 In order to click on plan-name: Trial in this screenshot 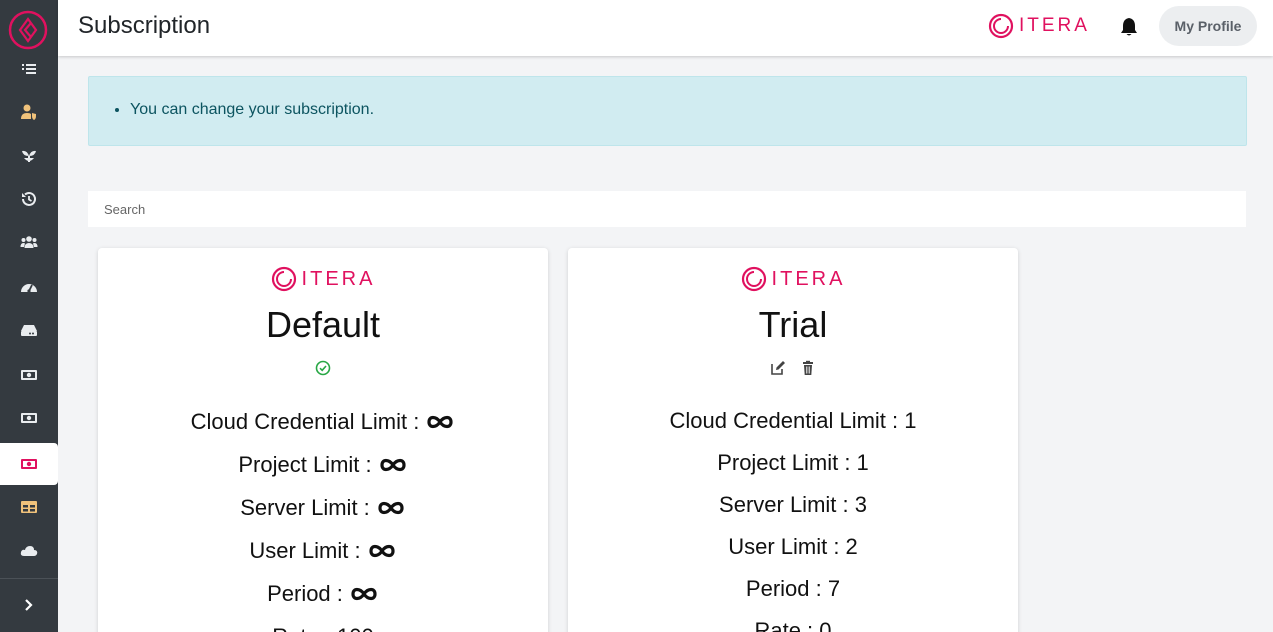, I will do `click(793, 324)`.